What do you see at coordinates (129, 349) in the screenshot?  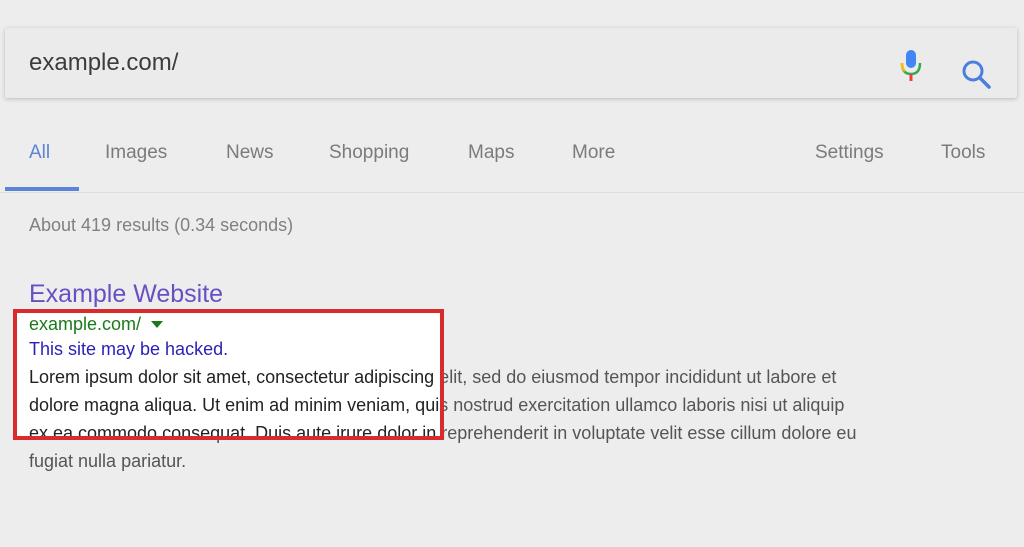 I see `highlight-hacked-warning: This site may be hacked.` at bounding box center [129, 349].